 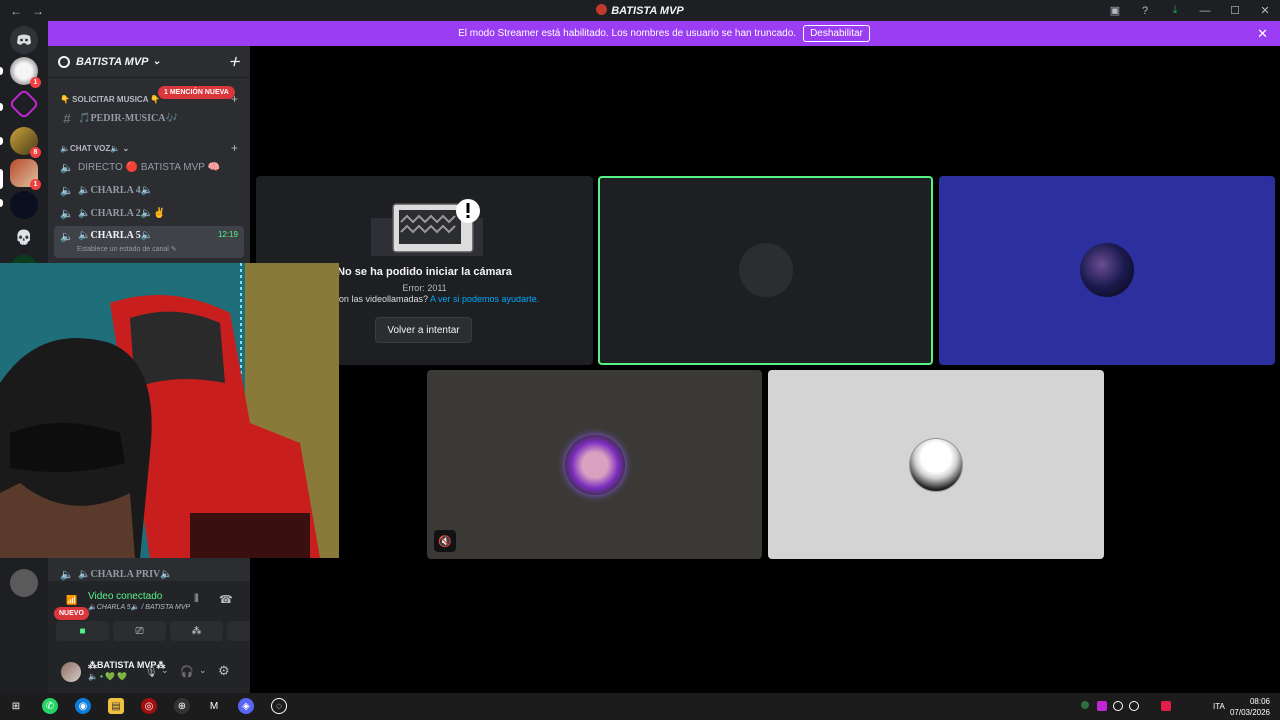 I want to click on channel-pedir-musica: # 🎵PEDIR-MUSICA🎶, so click(x=149, y=118).